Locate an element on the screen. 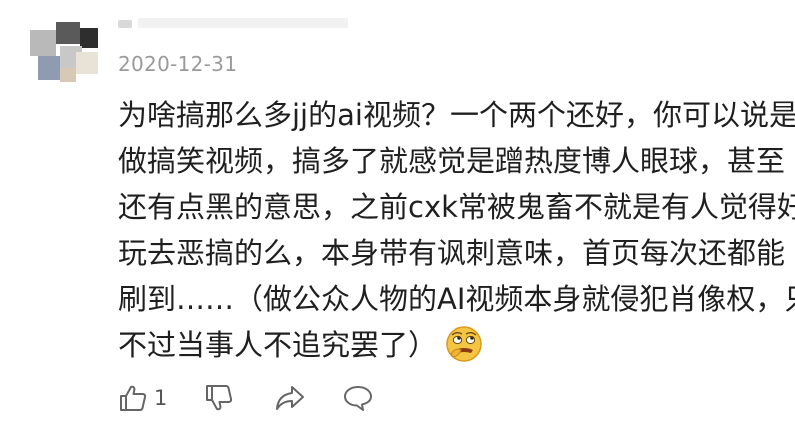 This screenshot has height=430, width=795. dislike-button is located at coordinates (219, 398).